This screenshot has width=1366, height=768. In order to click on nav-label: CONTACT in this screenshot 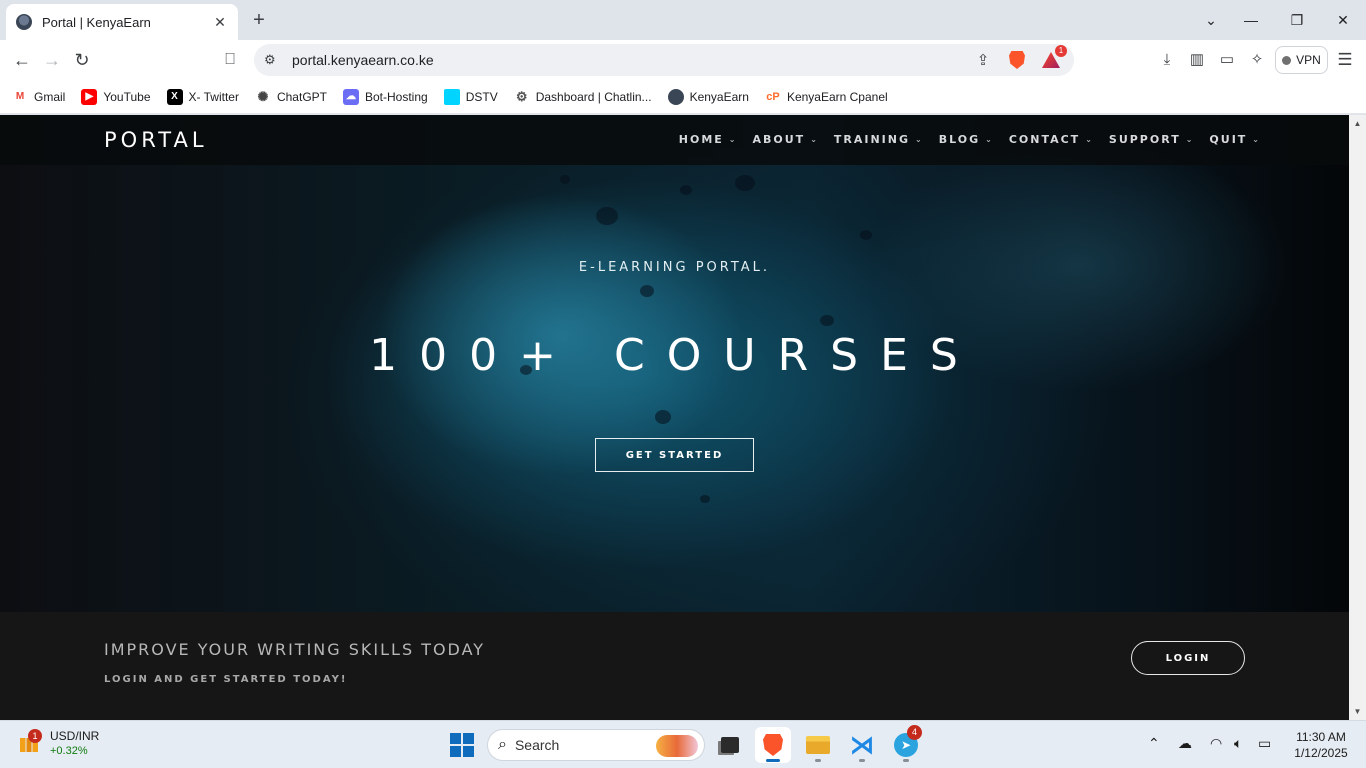, I will do `click(1044, 139)`.